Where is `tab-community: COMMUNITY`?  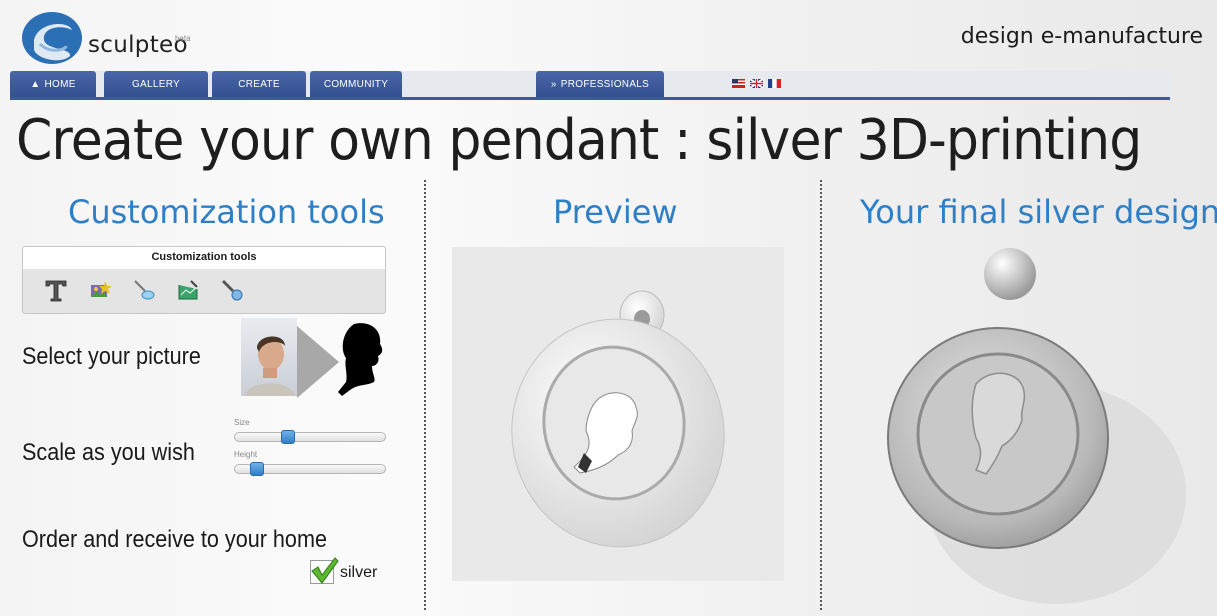
tab-community: COMMUNITY is located at coordinates (356, 84).